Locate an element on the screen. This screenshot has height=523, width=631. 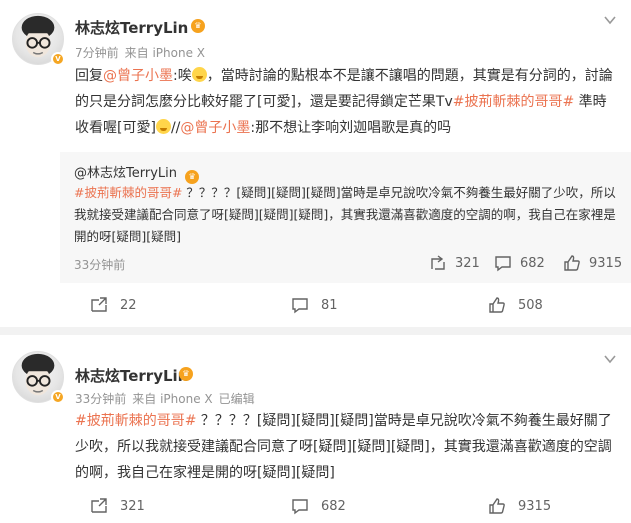
repost-button: 22 is located at coordinates (113, 305).